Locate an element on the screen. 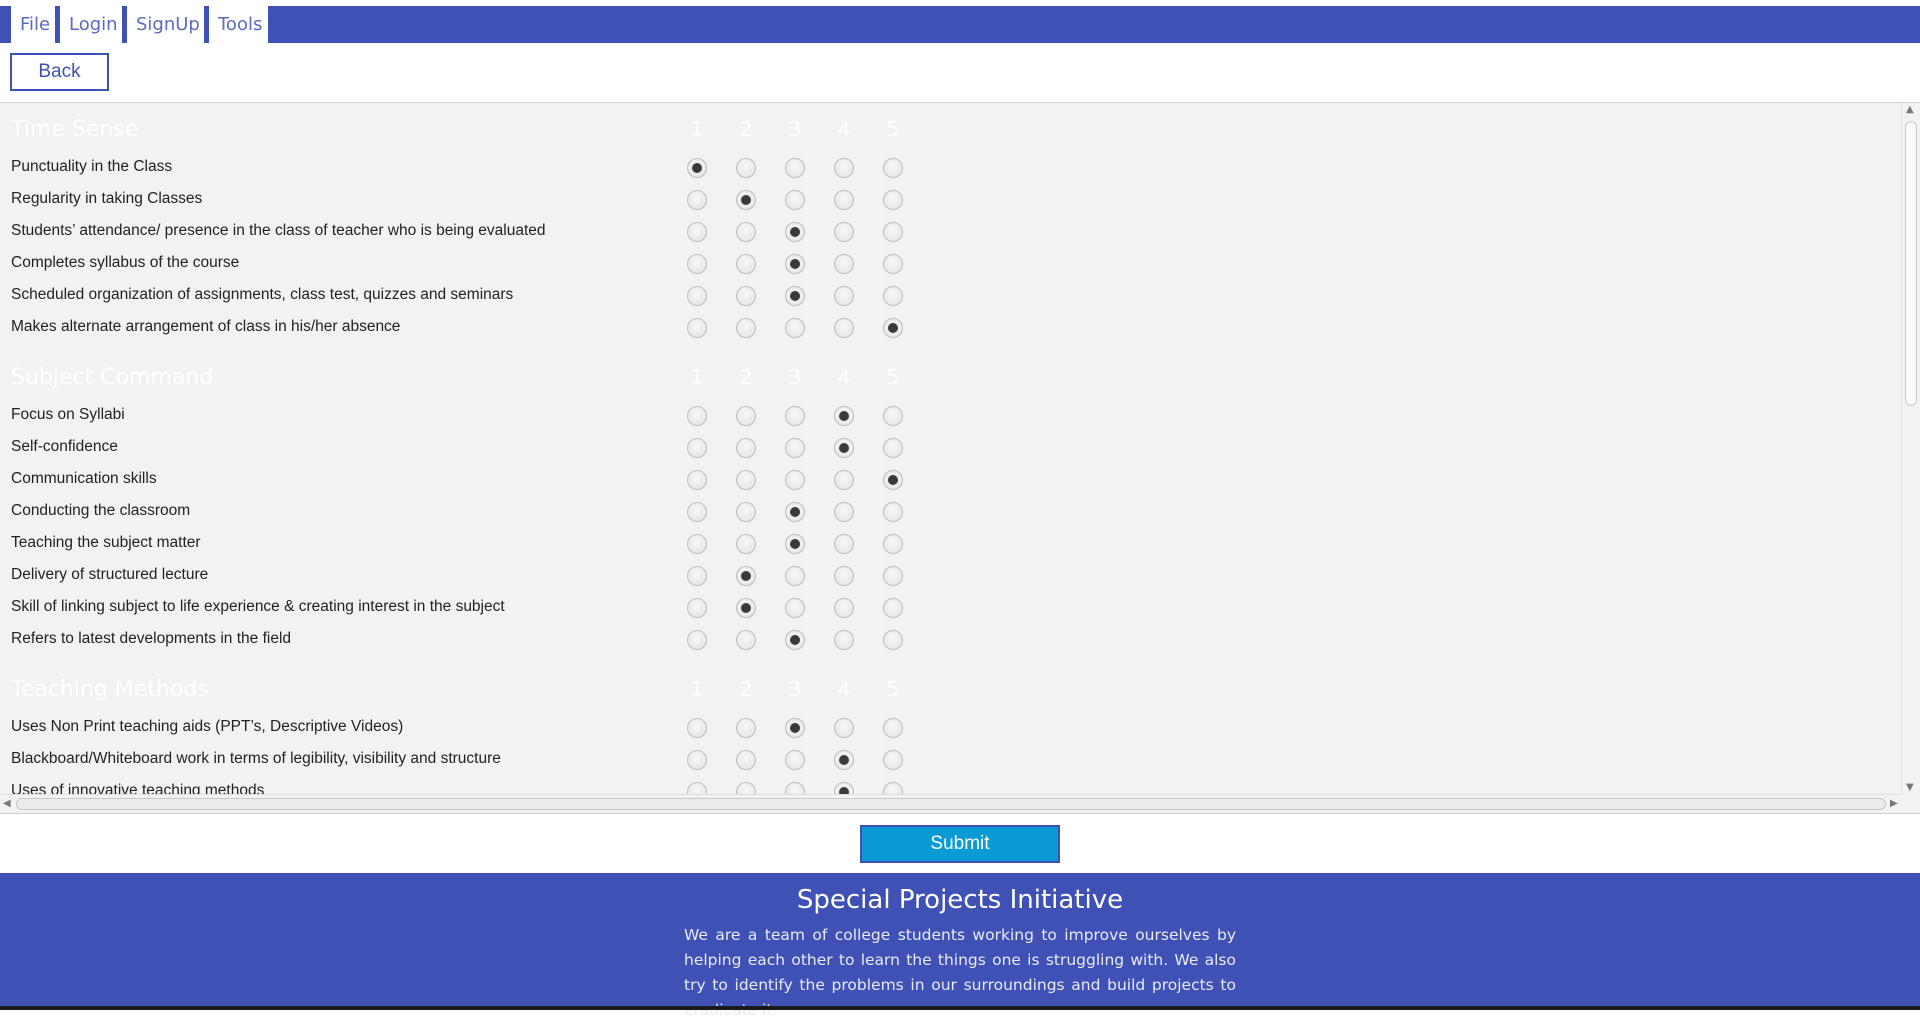  scale-header-3: 3 is located at coordinates (795, 689).